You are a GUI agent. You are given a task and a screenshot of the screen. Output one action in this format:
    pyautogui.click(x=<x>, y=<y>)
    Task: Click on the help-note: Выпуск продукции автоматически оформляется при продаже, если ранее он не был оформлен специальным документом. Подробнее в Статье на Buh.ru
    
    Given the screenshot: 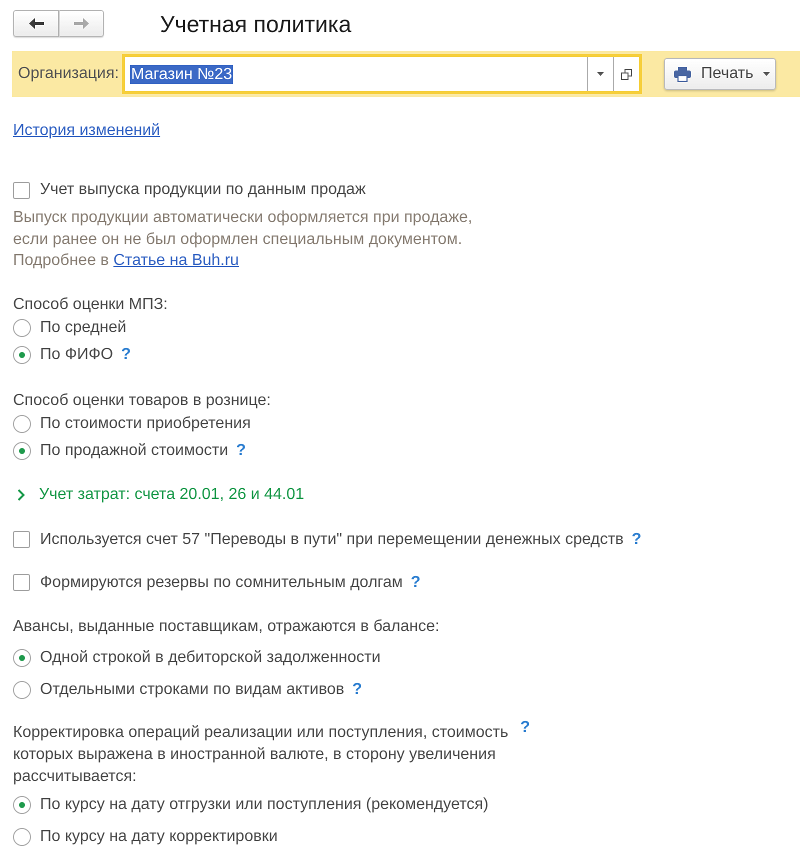 What is the action you would take?
    pyautogui.click(x=243, y=239)
    